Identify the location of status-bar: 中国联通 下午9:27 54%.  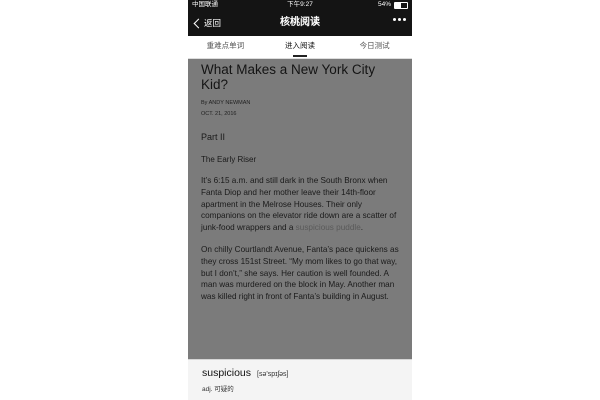
(300, 5).